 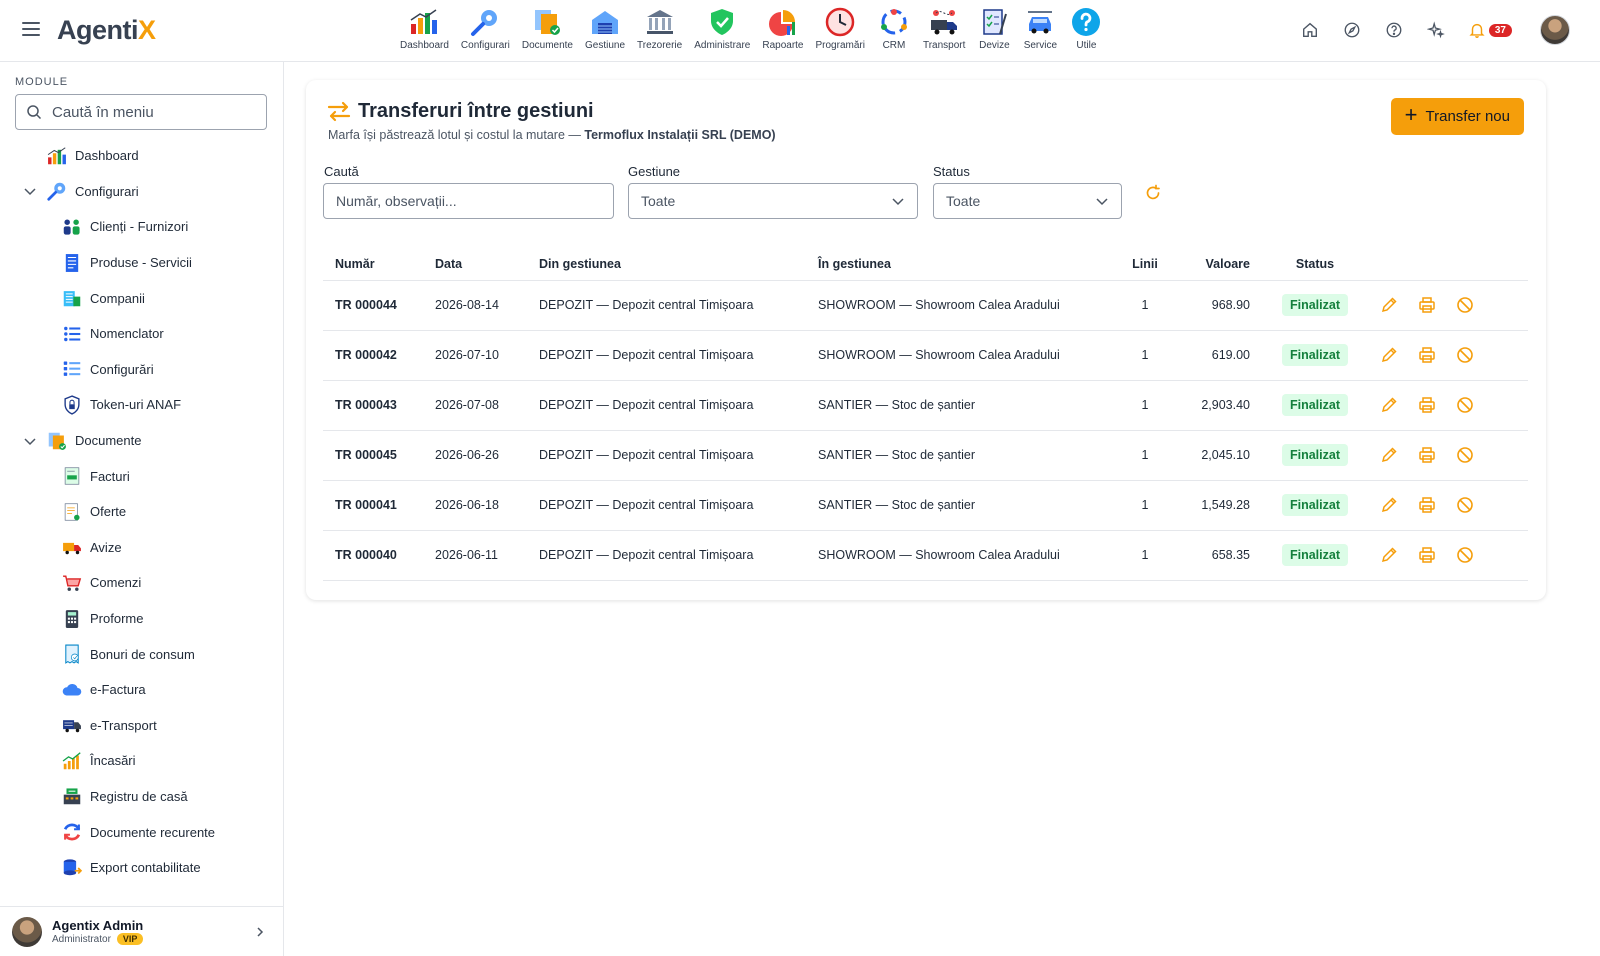 What do you see at coordinates (1555, 30) in the screenshot?
I see `user-avatar` at bounding box center [1555, 30].